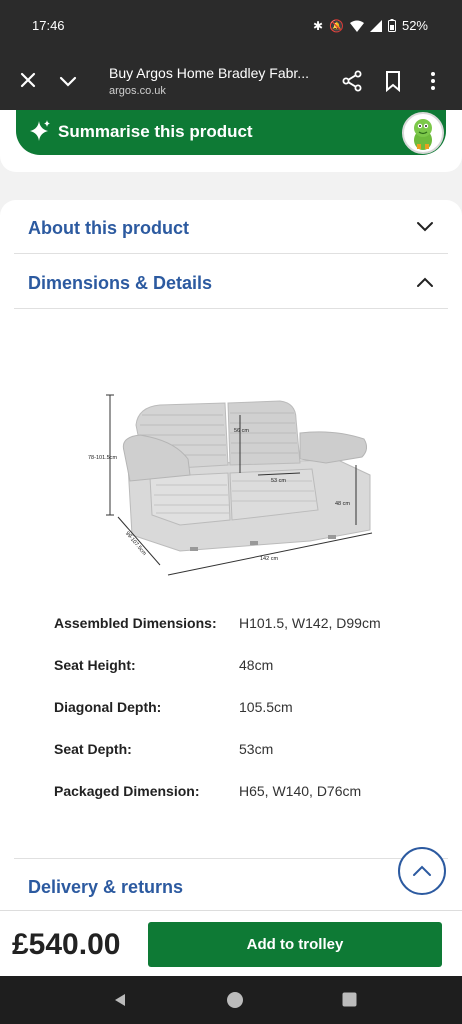 The width and height of the screenshot is (462, 1024). What do you see at coordinates (278, 481) in the screenshot?
I see `seat-depth-label: 53 cm` at bounding box center [278, 481].